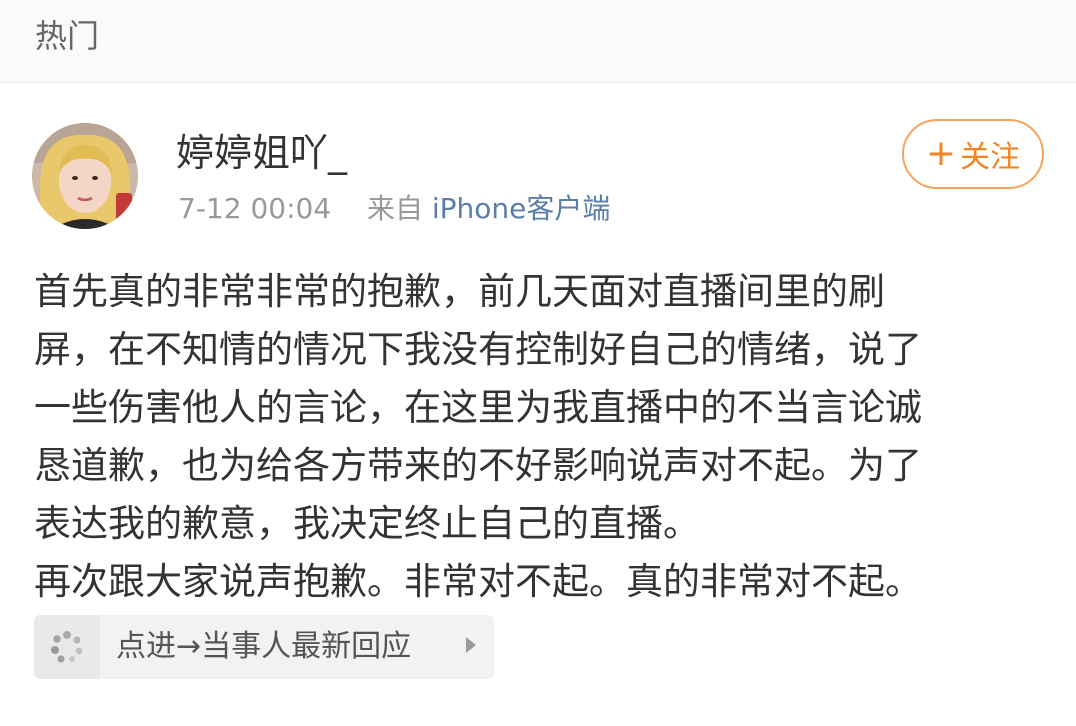  I want to click on avatar, so click(85, 176).